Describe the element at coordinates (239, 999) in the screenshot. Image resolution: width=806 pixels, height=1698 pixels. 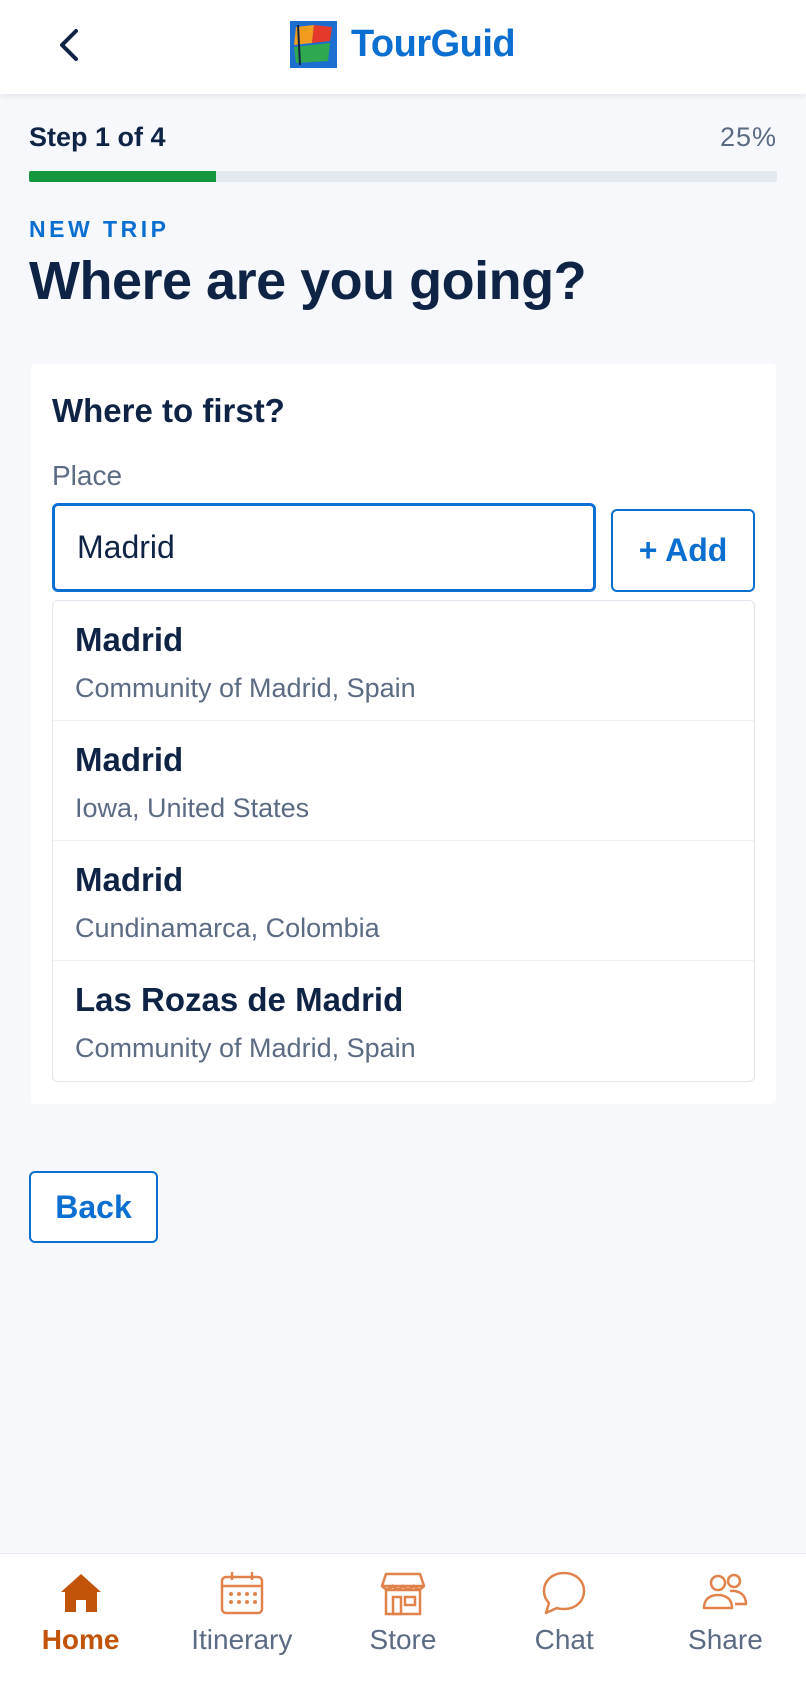
I see `suggestion-name: Las Rozas de Madrid` at that location.